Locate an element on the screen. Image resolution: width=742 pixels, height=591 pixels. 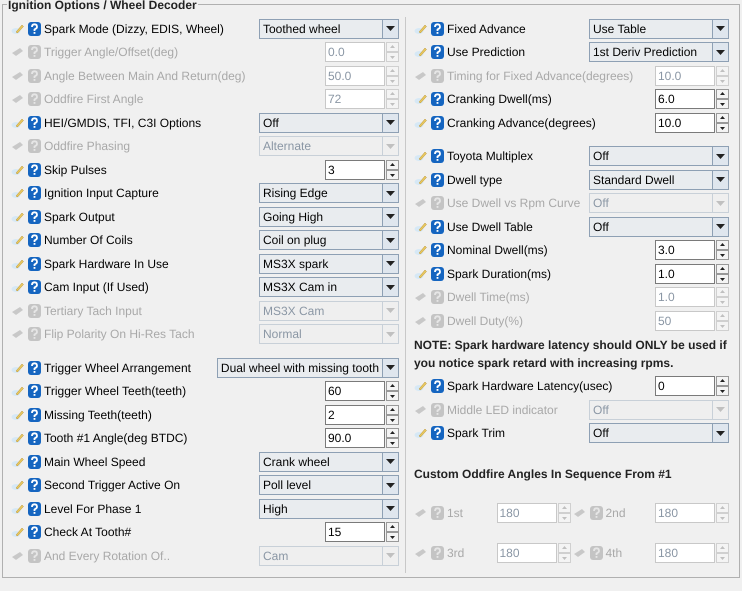
field-label: Nominal Dwell(ms) is located at coordinates (497, 251).